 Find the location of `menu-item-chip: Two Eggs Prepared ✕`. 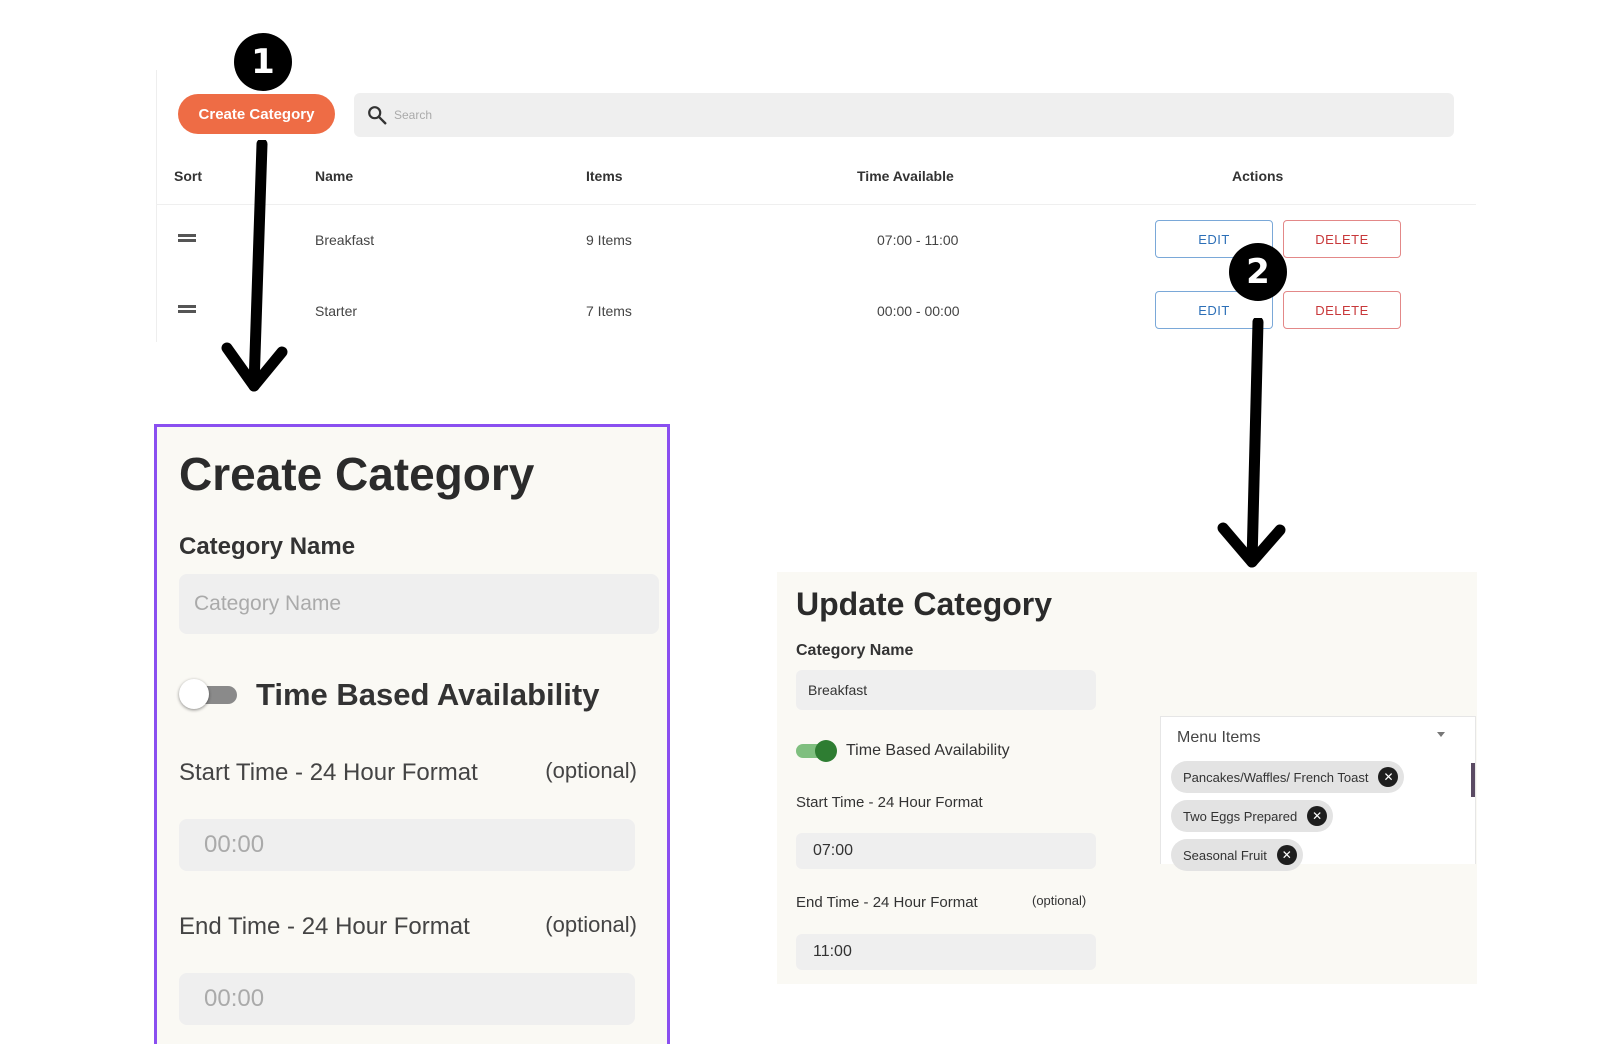

menu-item-chip: Two Eggs Prepared ✕ is located at coordinates (1252, 816).